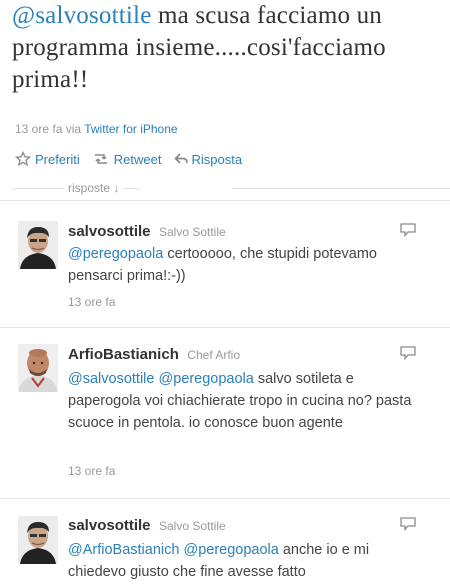 The width and height of the screenshot is (450, 587). I want to click on reply-mention-1: @ArfioBastianich, so click(123, 550).